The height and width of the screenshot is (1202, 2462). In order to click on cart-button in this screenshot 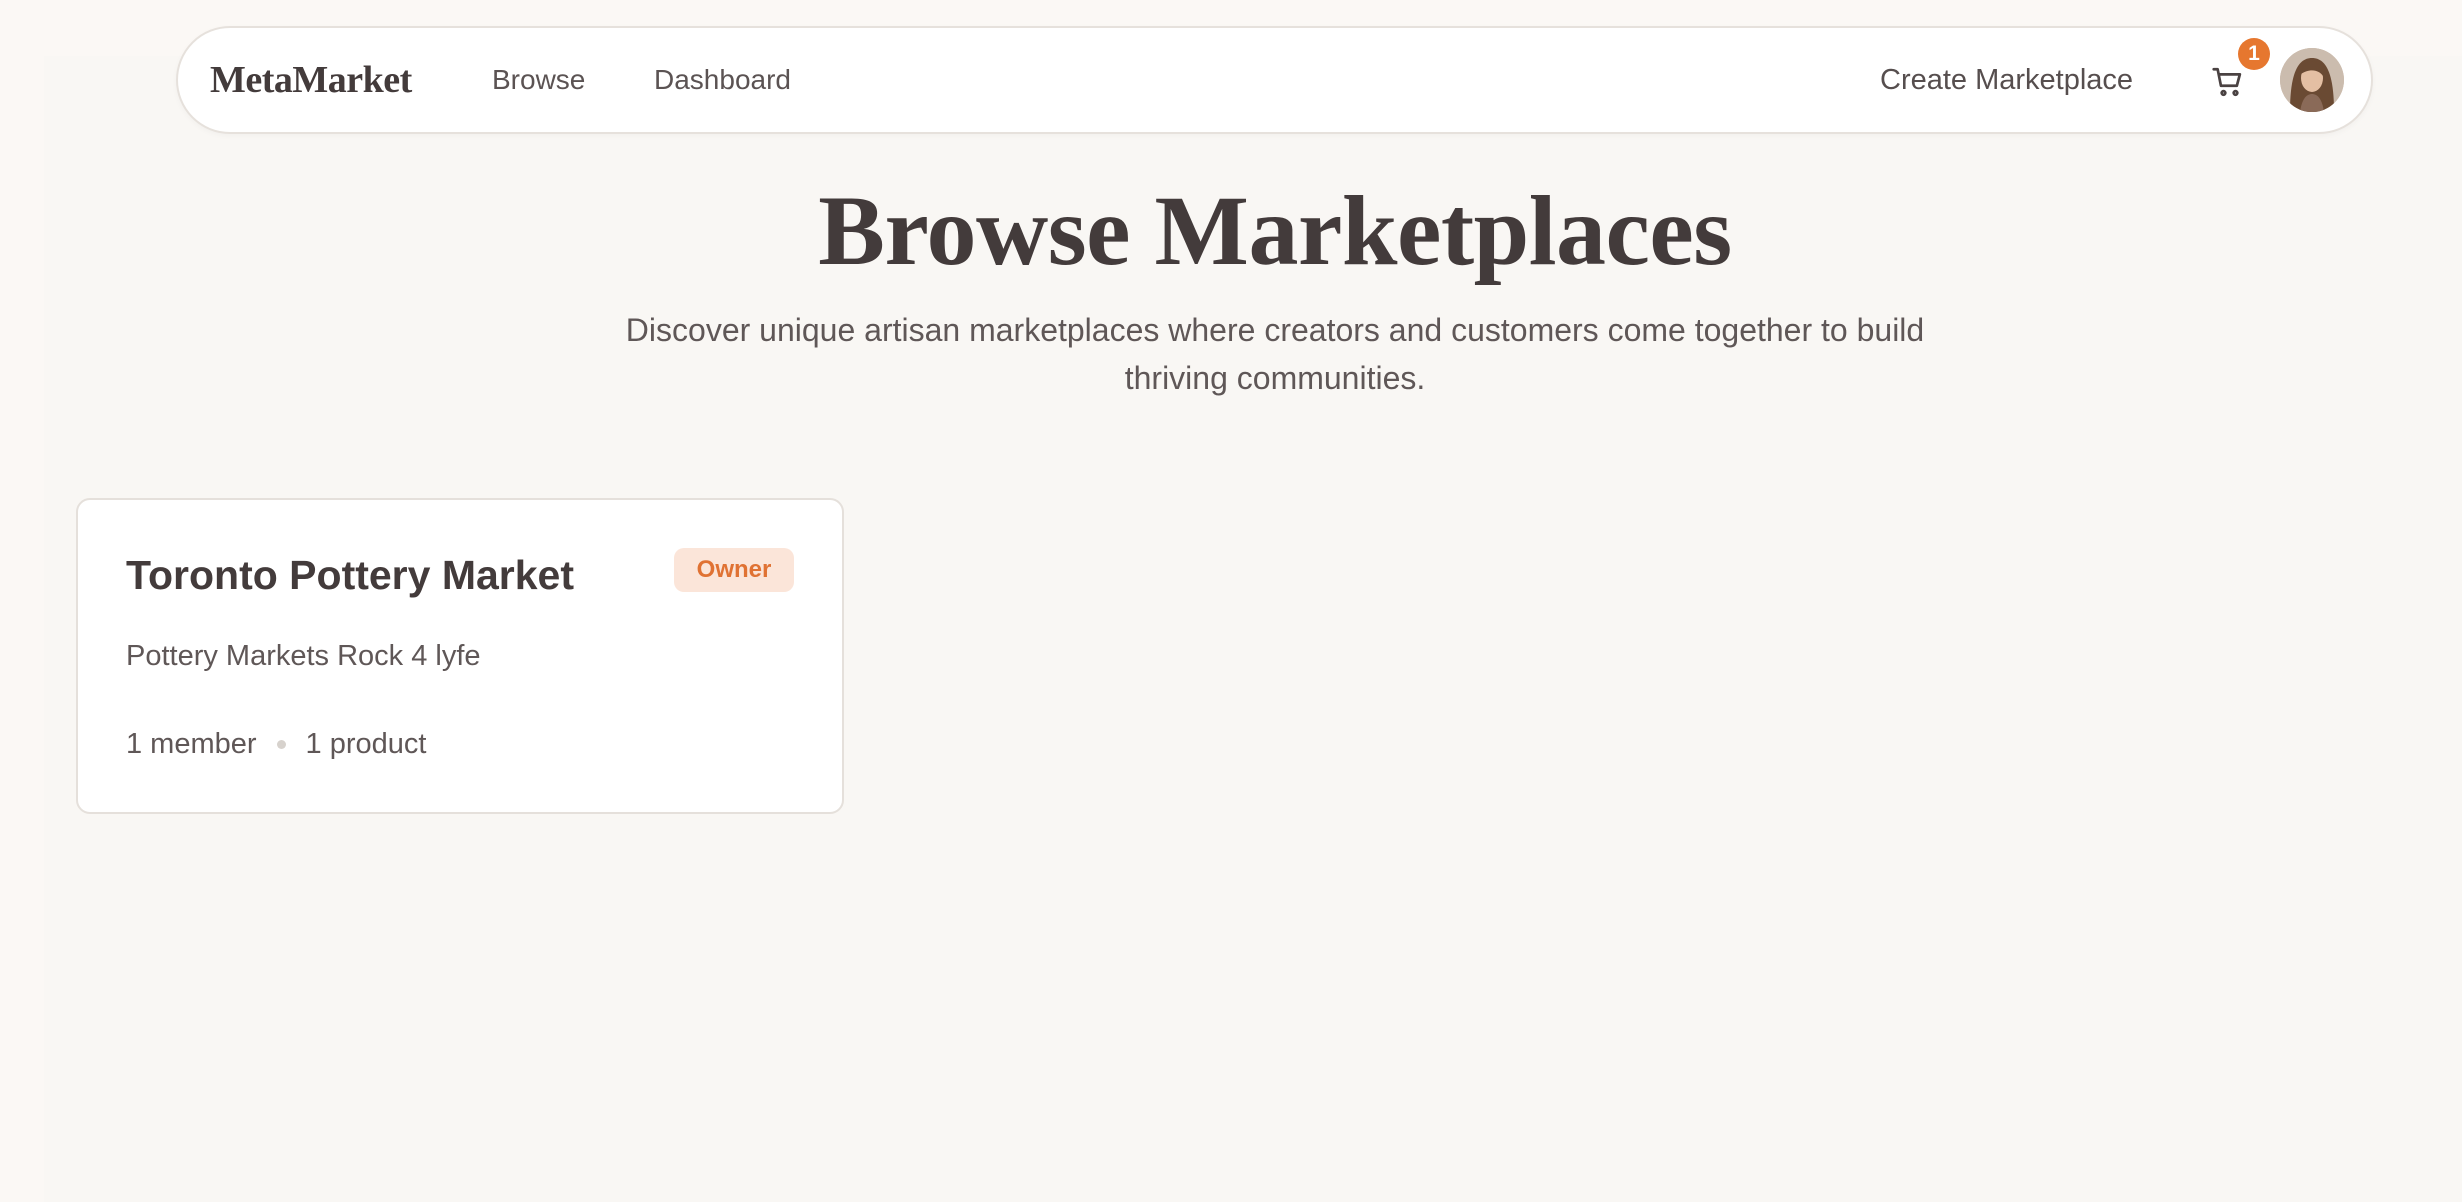, I will do `click(2228, 82)`.